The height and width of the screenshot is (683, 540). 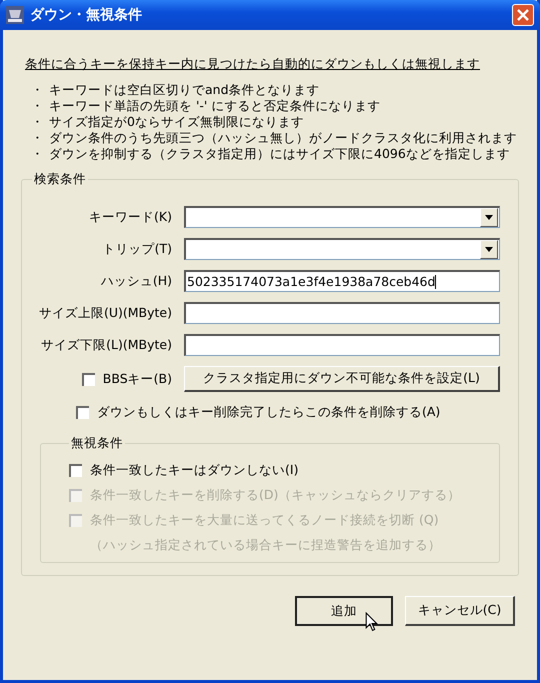 I want to click on cluster-button: クラスタ指定用にダウン不可能な条件を設定(L), so click(x=342, y=379).